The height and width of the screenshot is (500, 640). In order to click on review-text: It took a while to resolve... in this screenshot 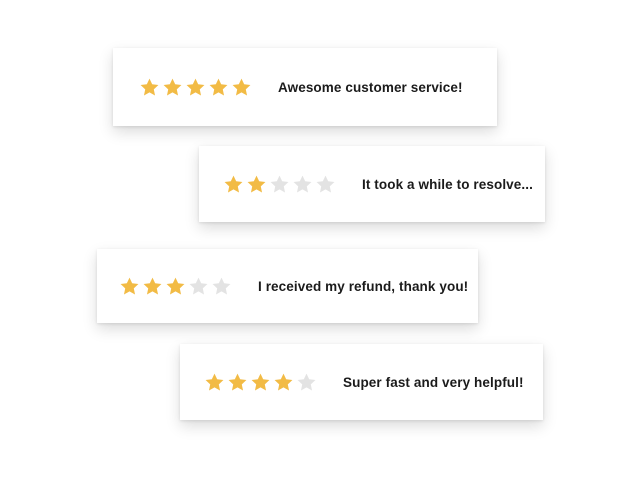, I will do `click(447, 184)`.